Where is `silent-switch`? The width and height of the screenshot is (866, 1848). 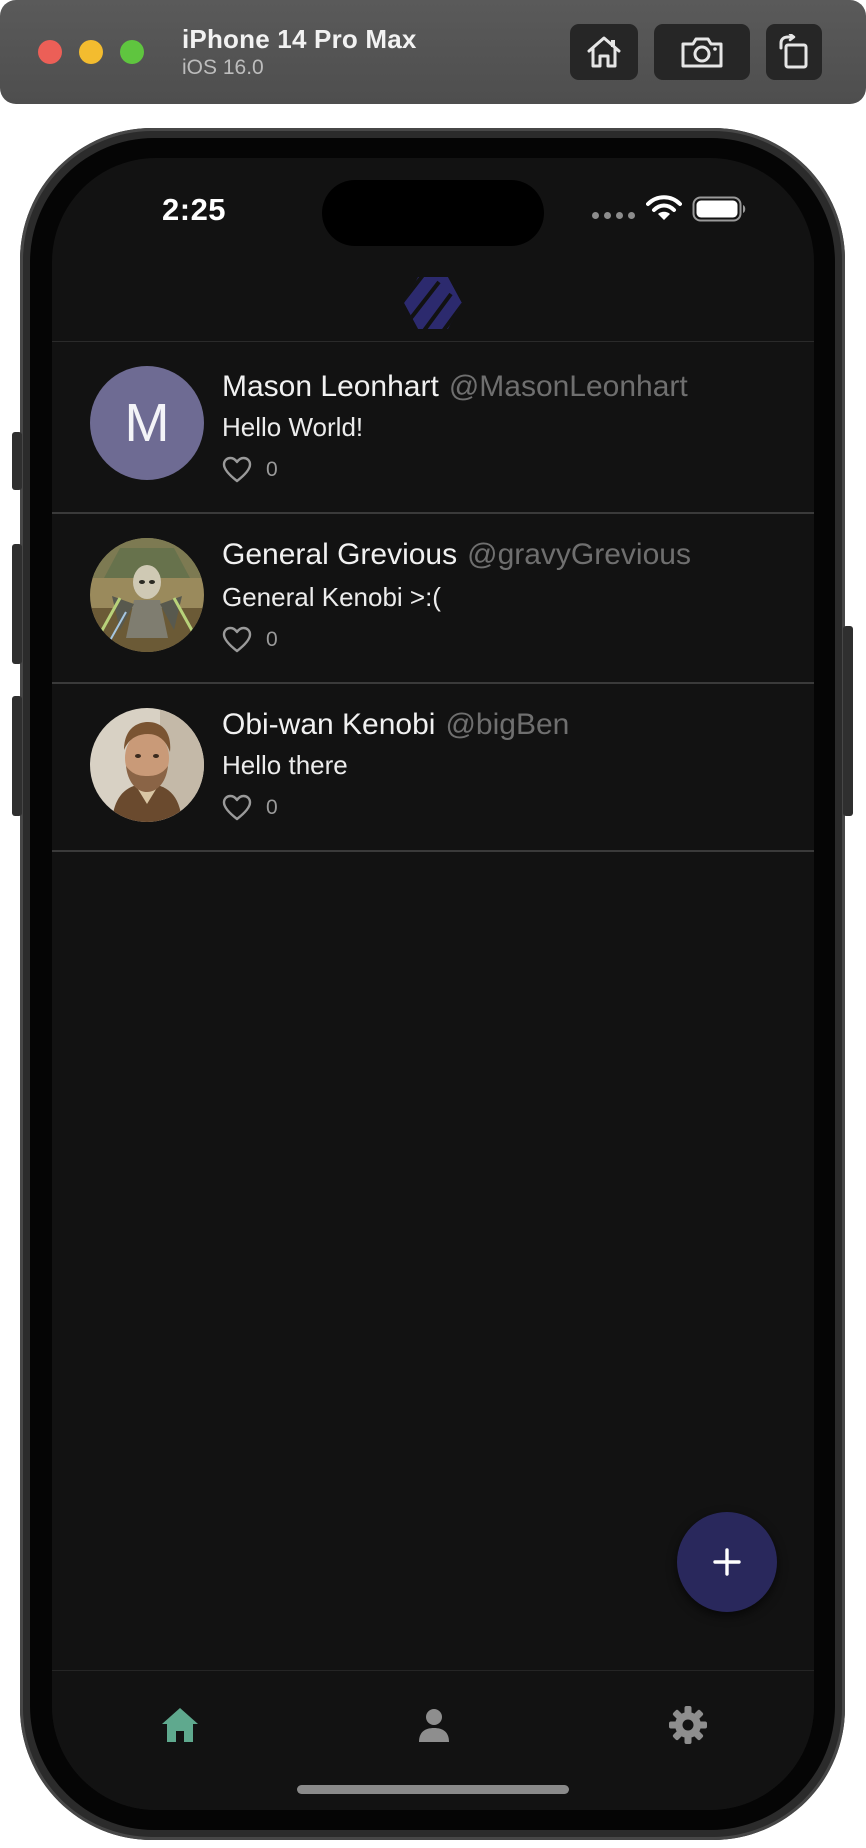 silent-switch is located at coordinates (17, 461).